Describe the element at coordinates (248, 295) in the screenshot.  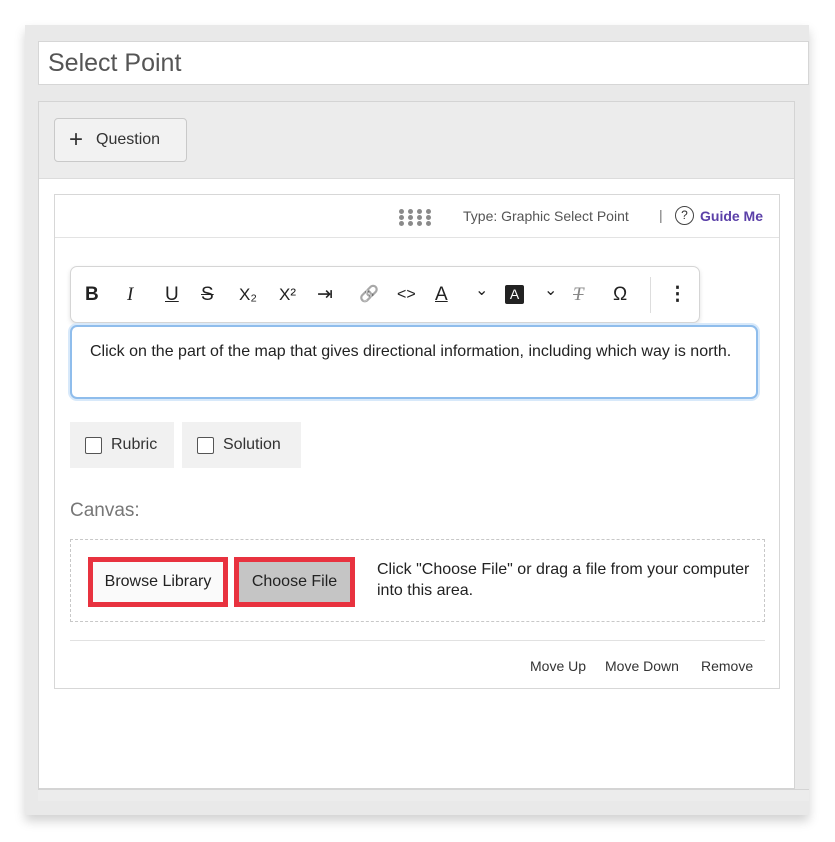
I see `subscript-icon: X₂` at that location.